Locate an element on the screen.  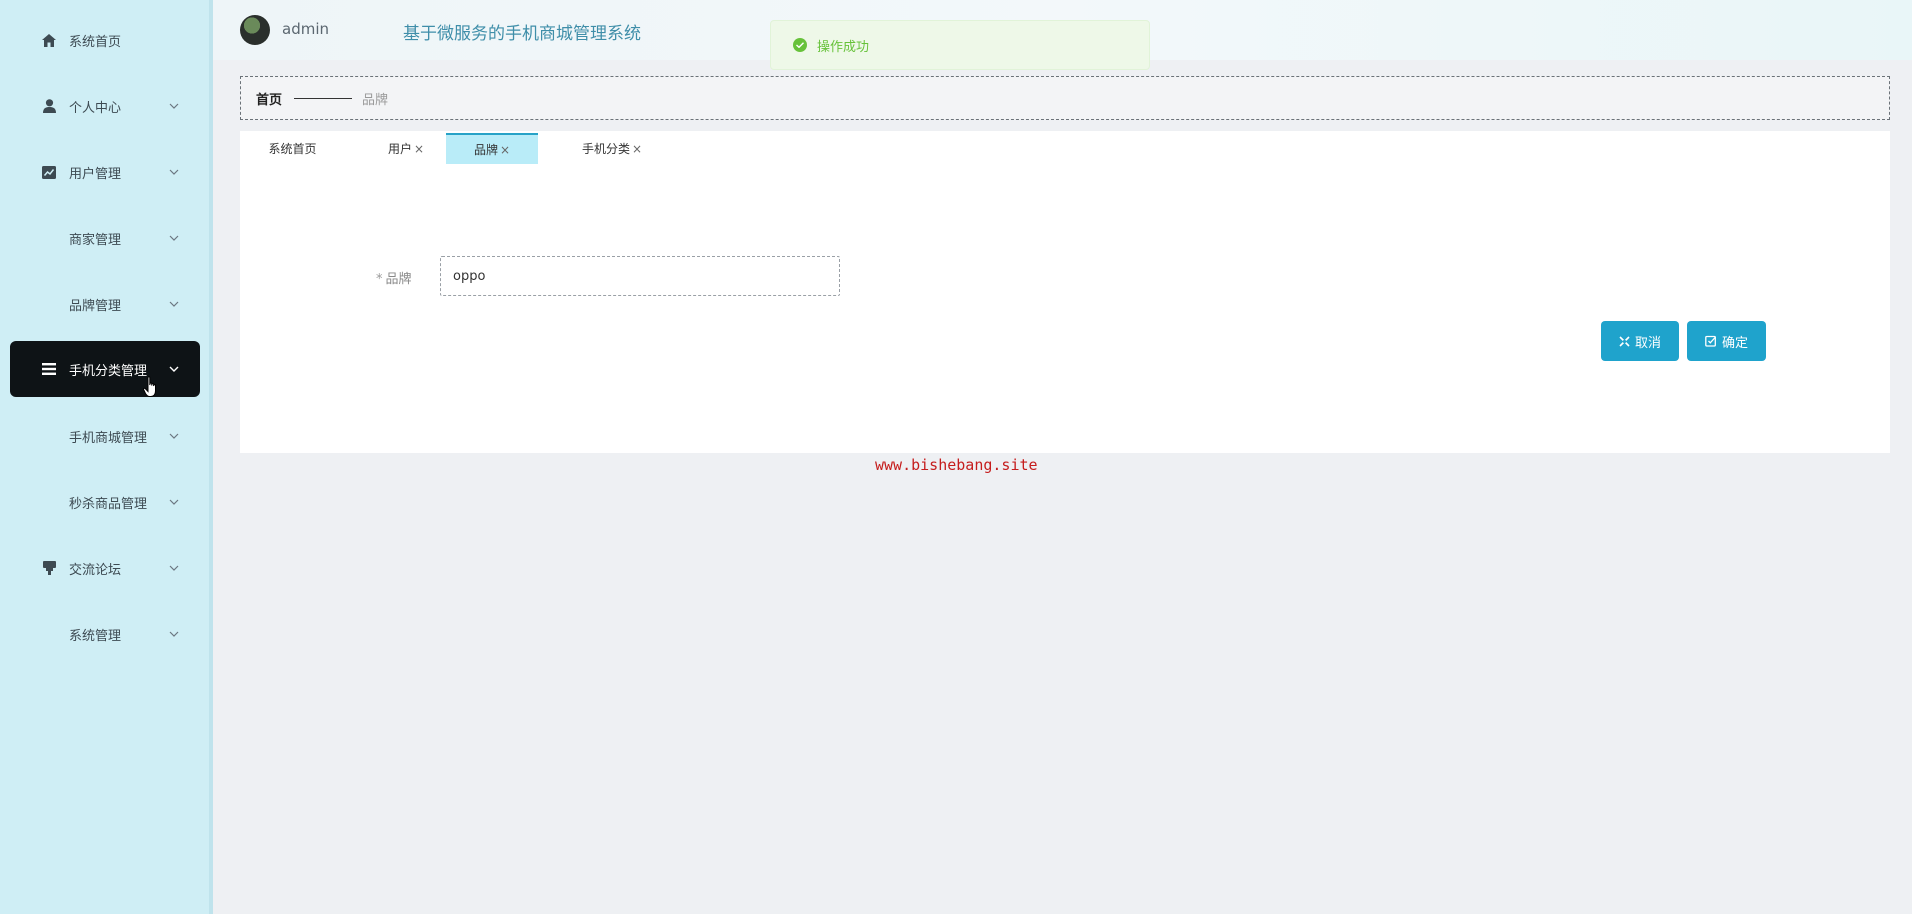
tab-phone-category: 手机分类 × is located at coordinates (612, 148).